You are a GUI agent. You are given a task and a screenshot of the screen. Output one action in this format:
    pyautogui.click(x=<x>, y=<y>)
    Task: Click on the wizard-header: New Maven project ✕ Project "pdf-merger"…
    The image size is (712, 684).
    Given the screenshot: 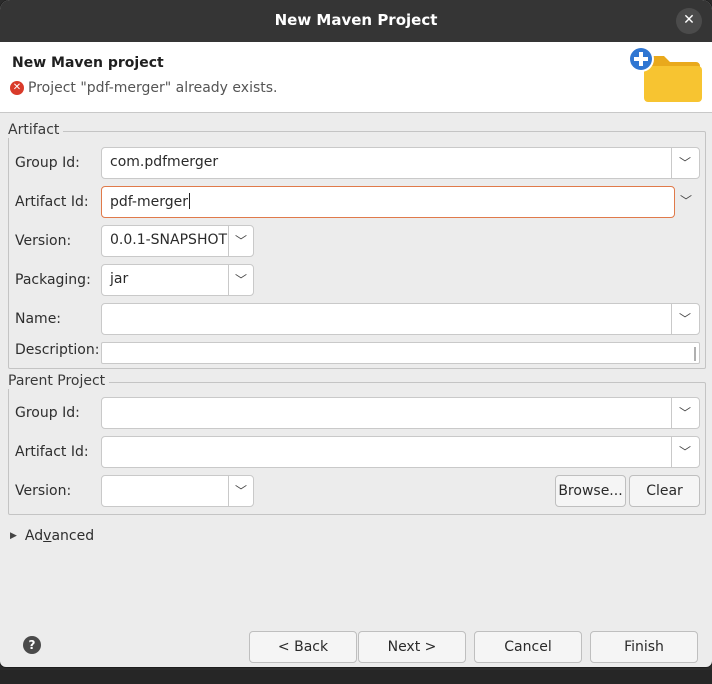 What is the action you would take?
    pyautogui.click(x=356, y=77)
    